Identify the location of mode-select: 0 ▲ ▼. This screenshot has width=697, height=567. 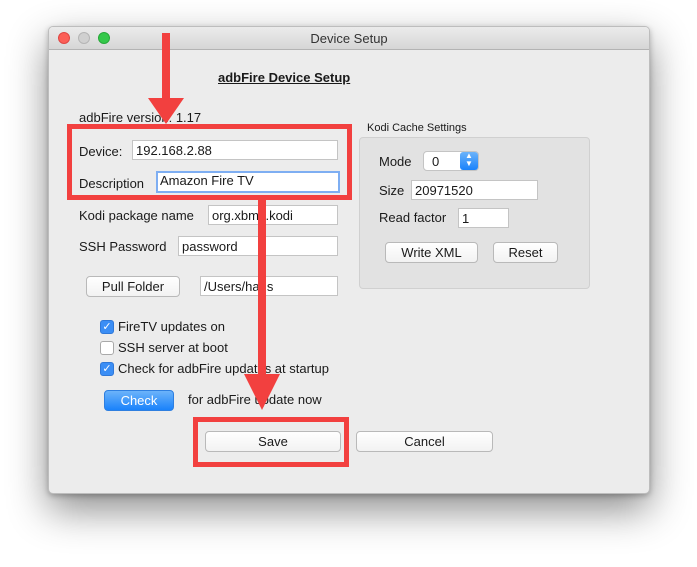
(451, 161).